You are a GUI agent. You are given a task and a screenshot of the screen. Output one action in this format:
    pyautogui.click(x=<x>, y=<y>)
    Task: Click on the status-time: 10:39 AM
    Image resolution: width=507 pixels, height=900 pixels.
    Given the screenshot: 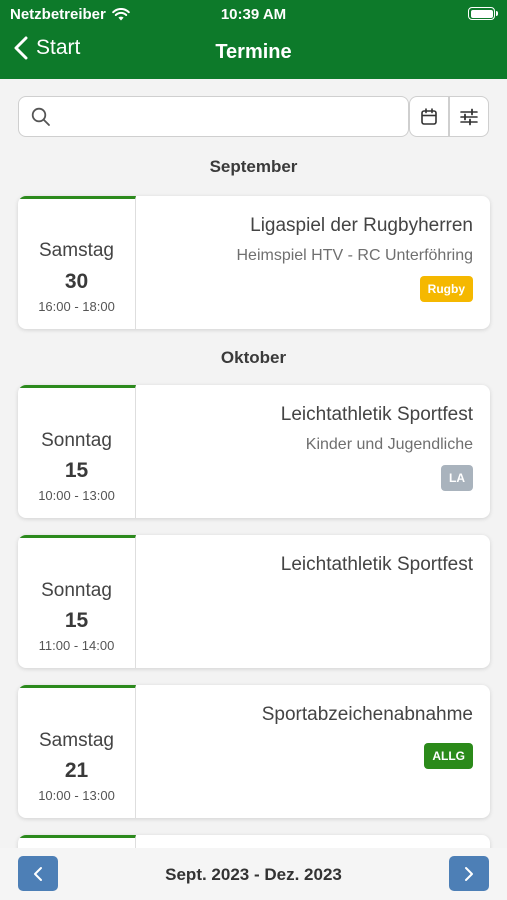 What is the action you would take?
    pyautogui.click(x=253, y=14)
    